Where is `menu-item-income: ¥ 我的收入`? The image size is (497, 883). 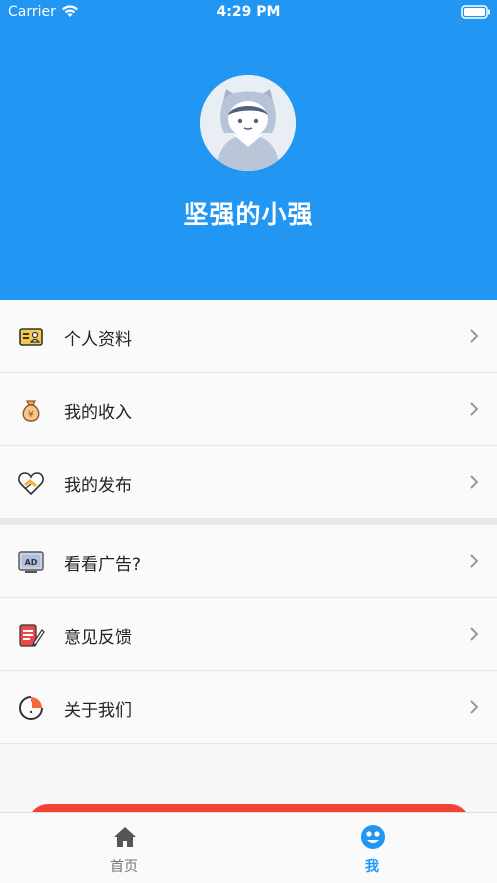
menu-item-income: ¥ 我的收入 is located at coordinates (248, 409).